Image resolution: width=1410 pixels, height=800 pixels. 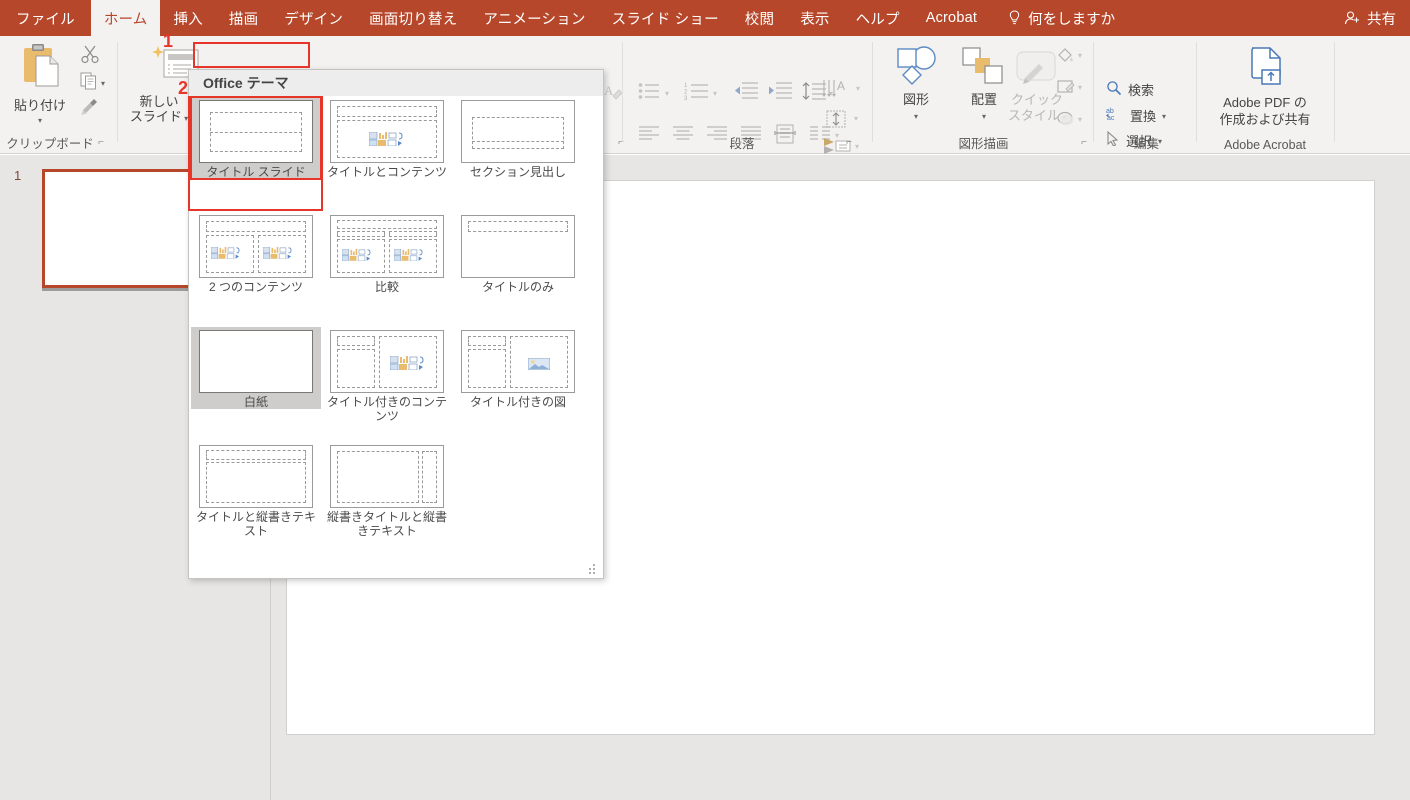 I want to click on layout-item-comparison: 比較, so click(x=387, y=253).